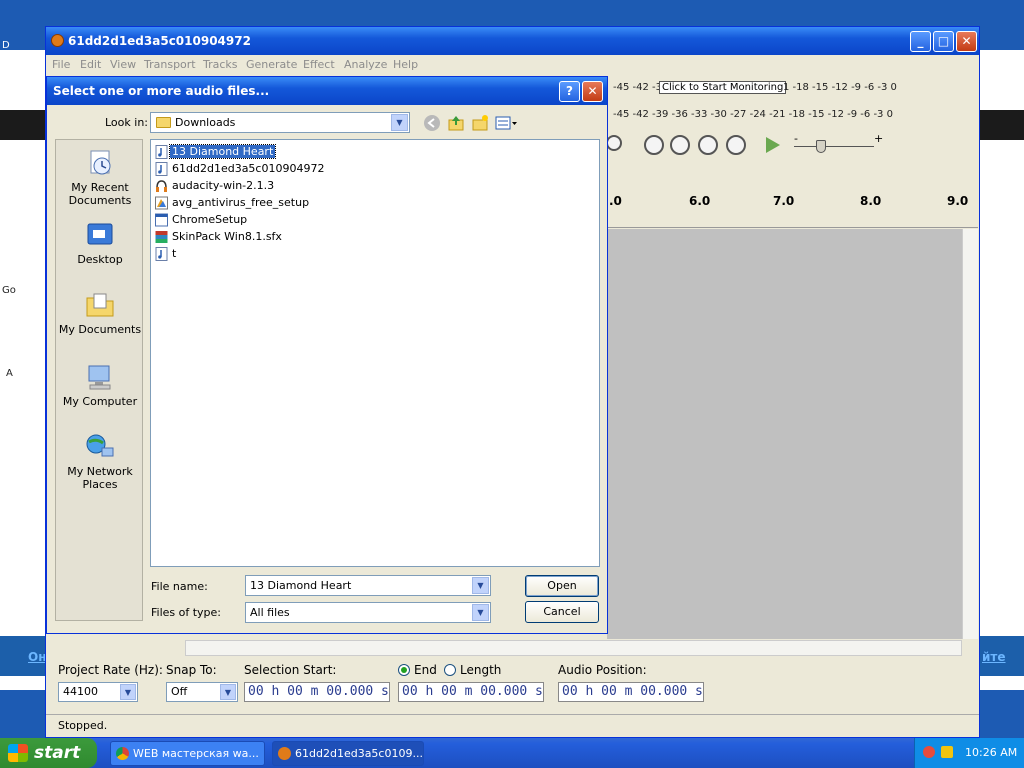  Describe the element at coordinates (958, 201) in the screenshot. I see `ruler-tick: 9.0` at that location.